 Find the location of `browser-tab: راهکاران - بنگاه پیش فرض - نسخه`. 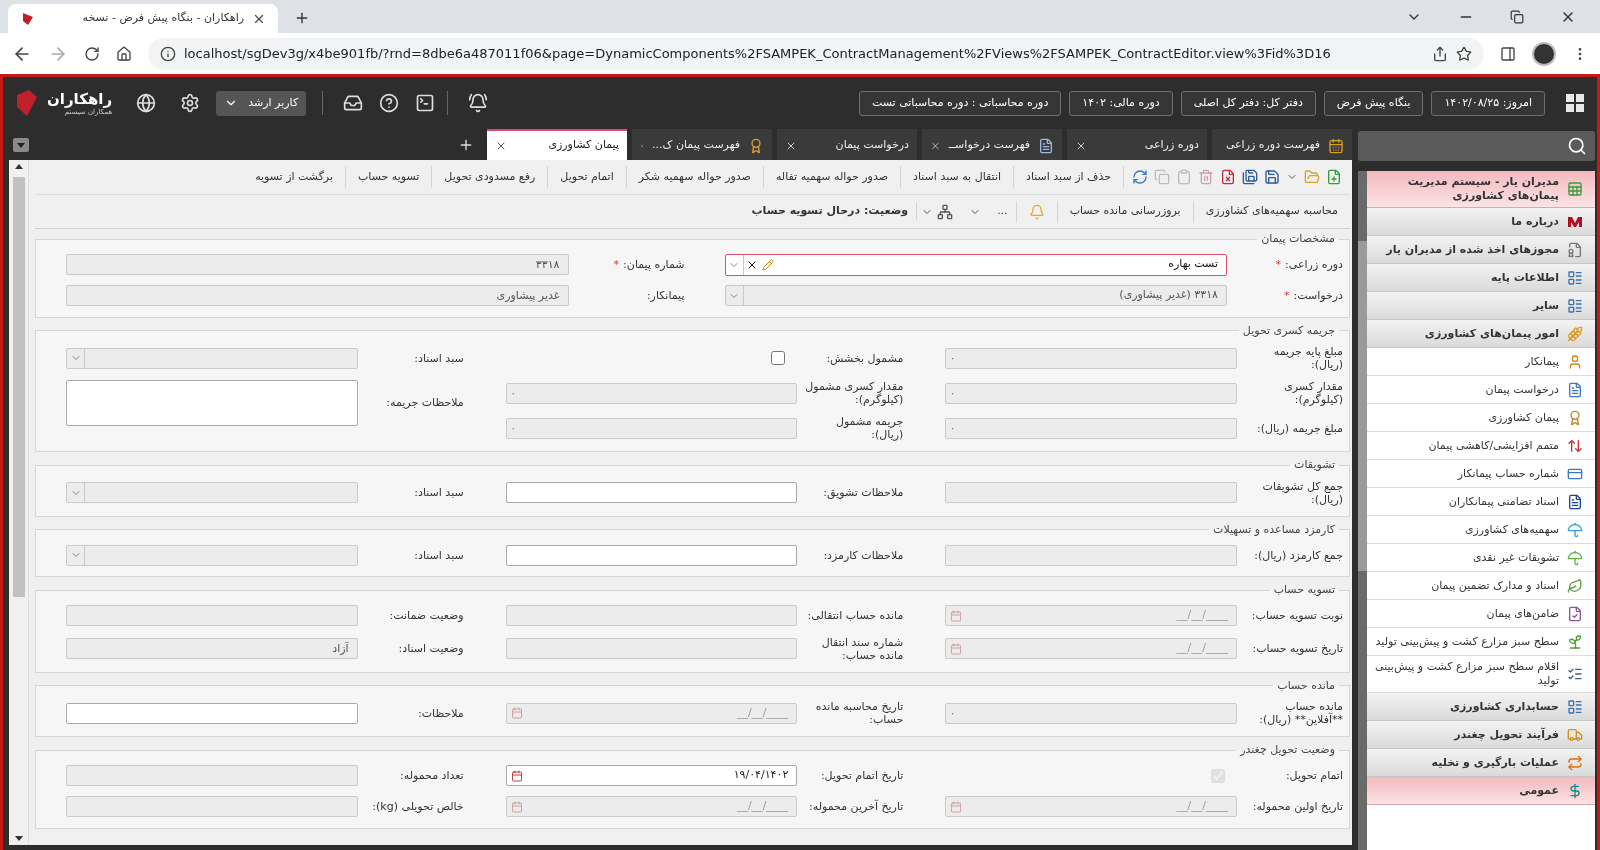

browser-tab: راهکاران - بنگاه پیش فرض - نسخه is located at coordinates (143, 18).